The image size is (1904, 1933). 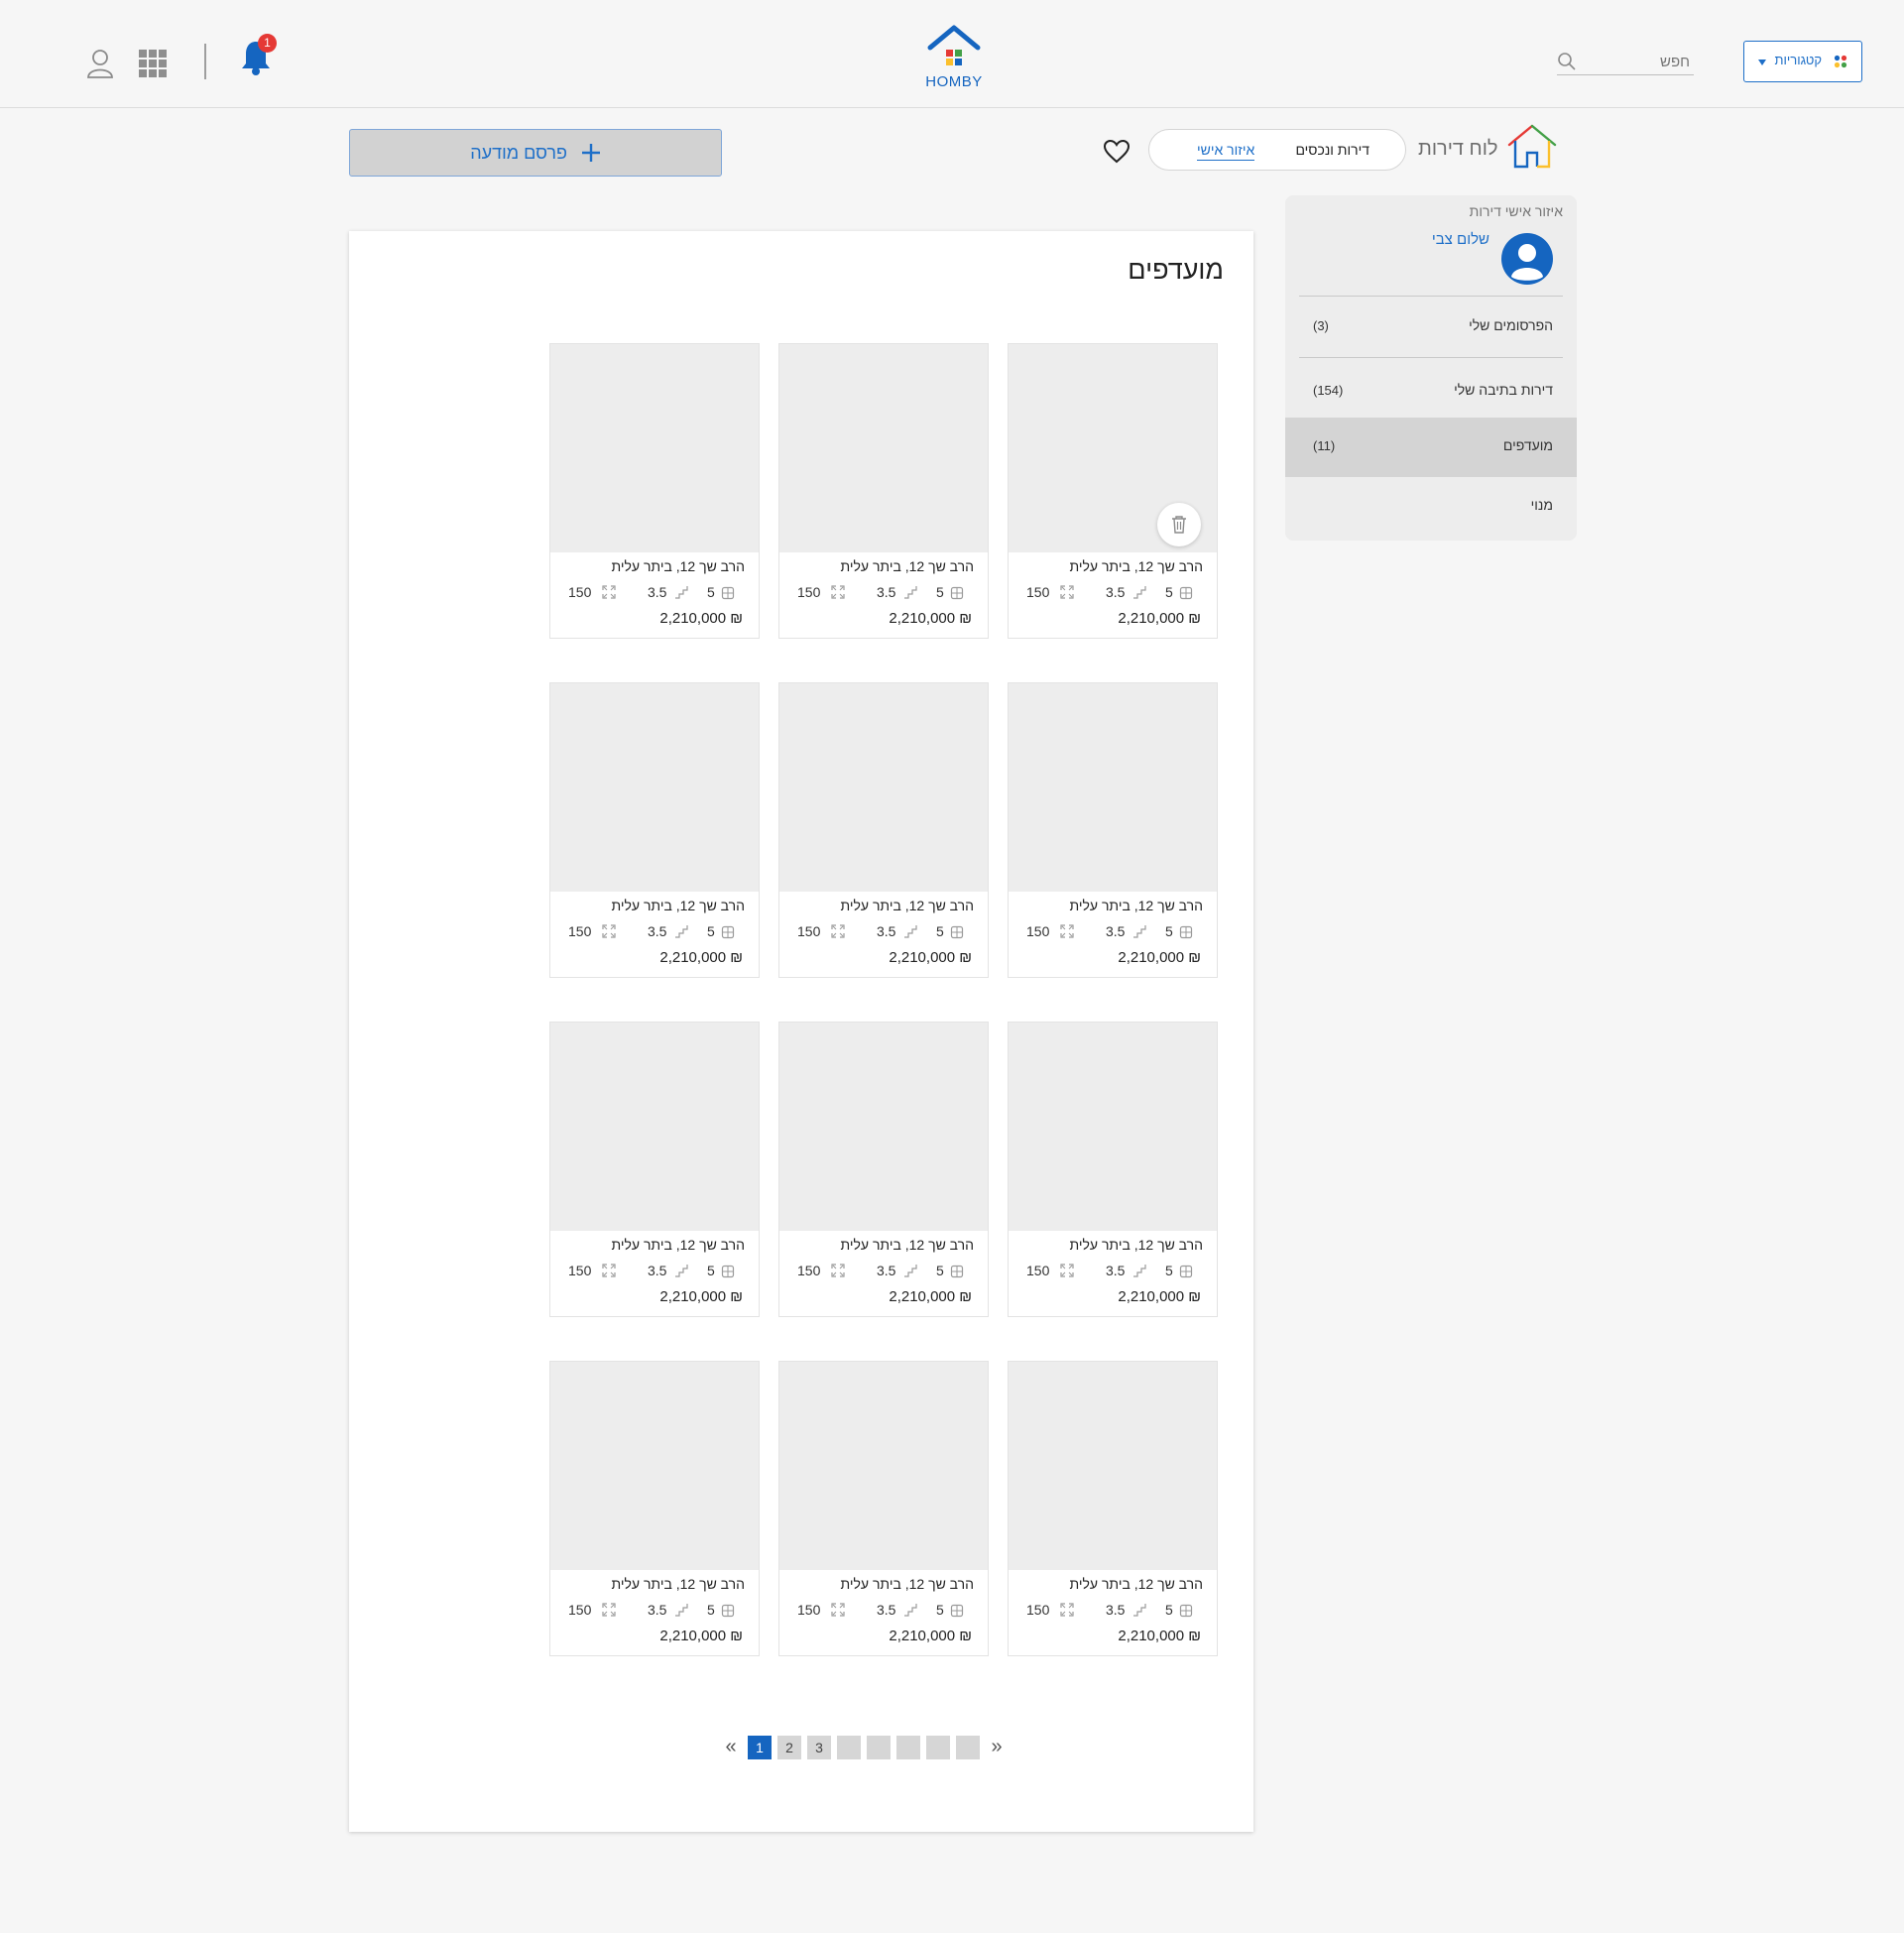 What do you see at coordinates (1328, 390) in the screenshot?
I see `sidebar-item-count: (154)` at bounding box center [1328, 390].